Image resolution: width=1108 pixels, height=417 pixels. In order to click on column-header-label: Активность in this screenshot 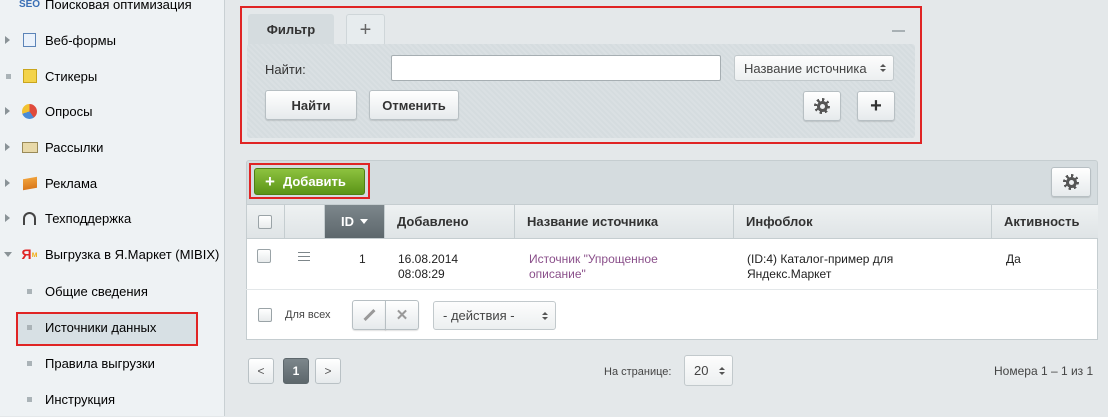, I will do `click(1042, 221)`.